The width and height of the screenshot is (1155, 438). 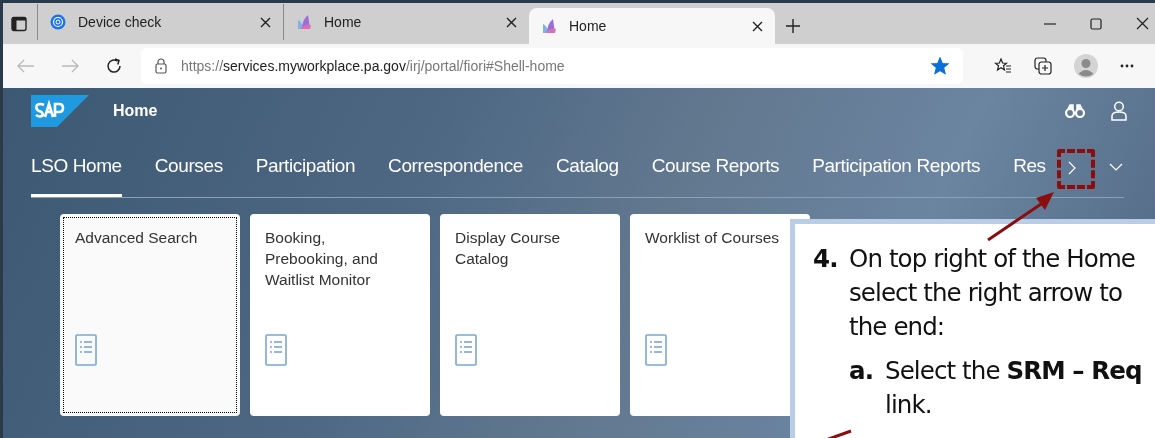 I want to click on nav-tab: Correspondence, so click(x=455, y=167).